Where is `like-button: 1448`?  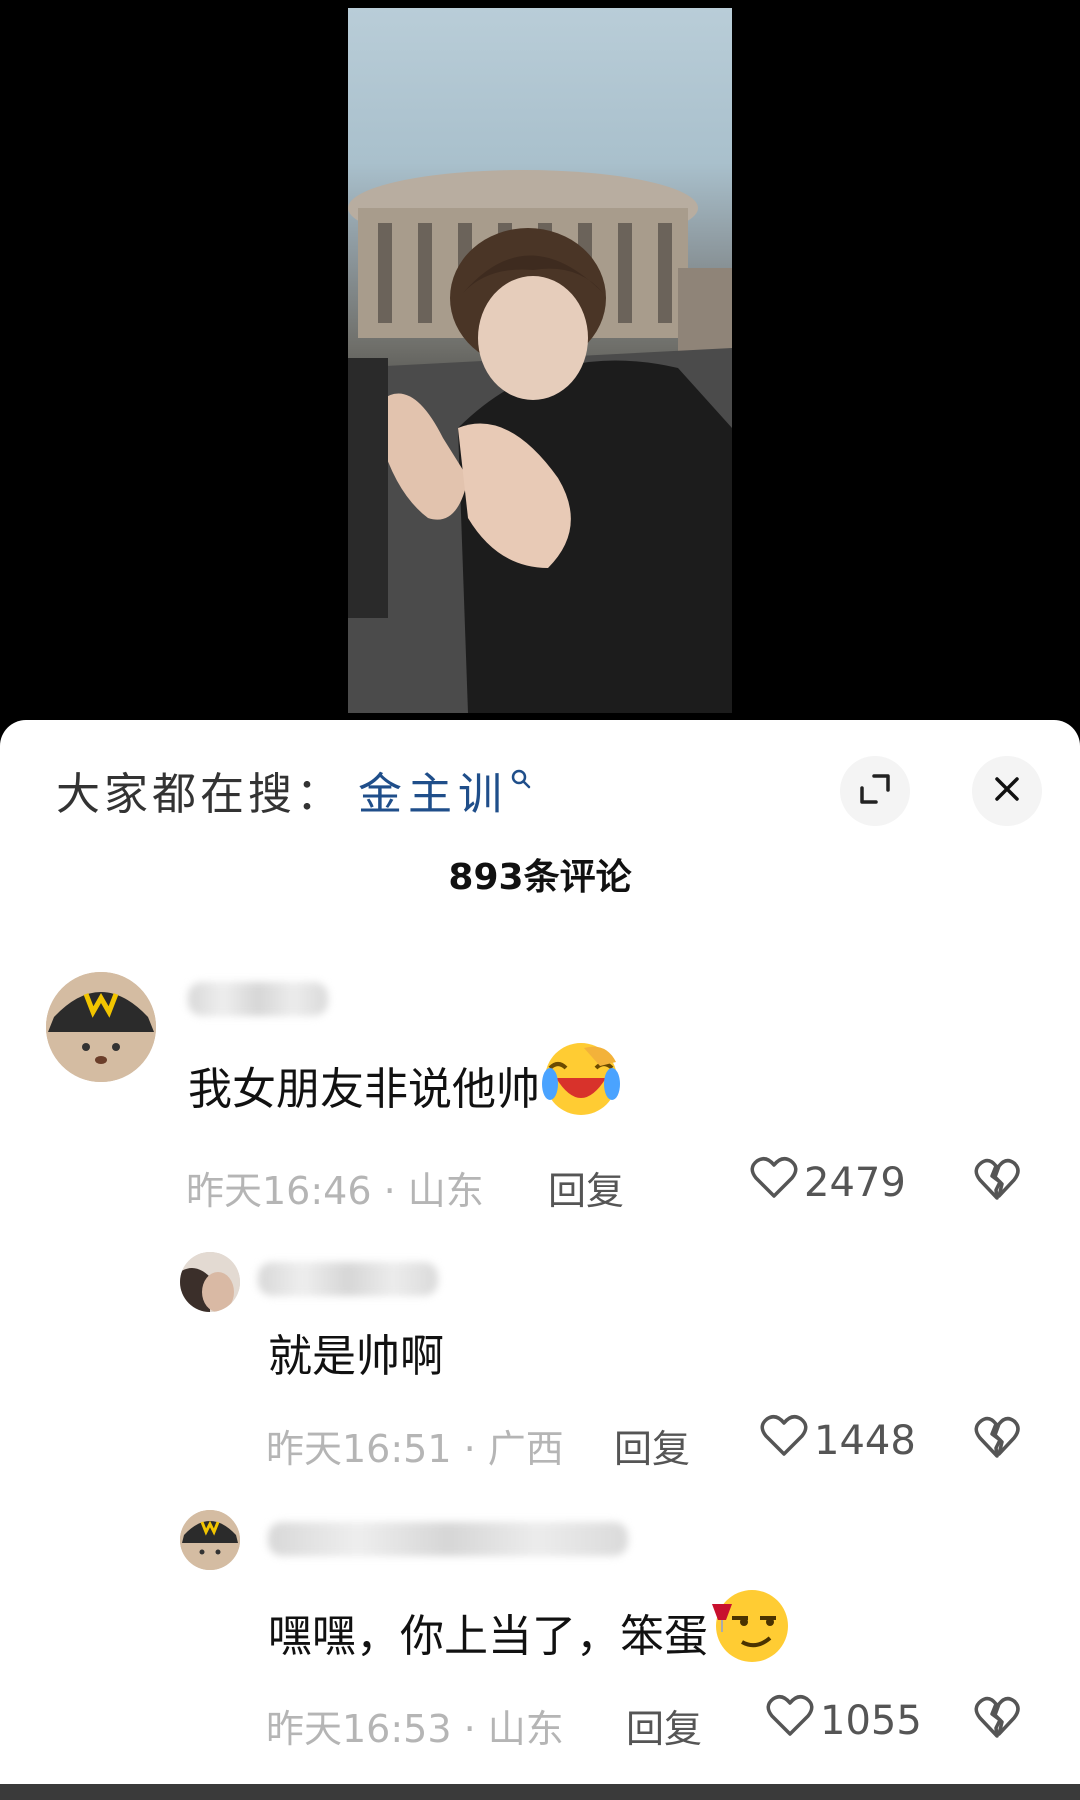
like-button: 1448 is located at coordinates (838, 1441).